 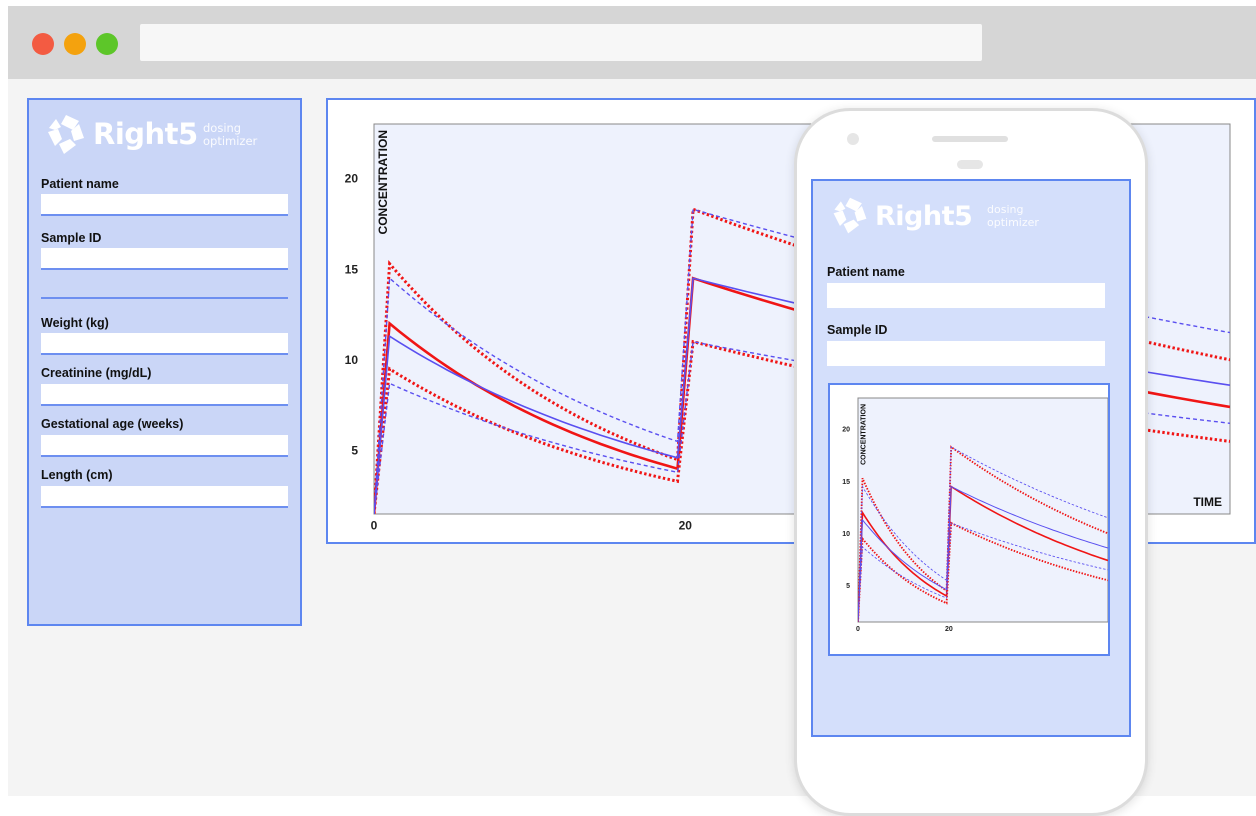 I want to click on brand-logo: Right5 dosing optimizer, so click(x=163, y=135).